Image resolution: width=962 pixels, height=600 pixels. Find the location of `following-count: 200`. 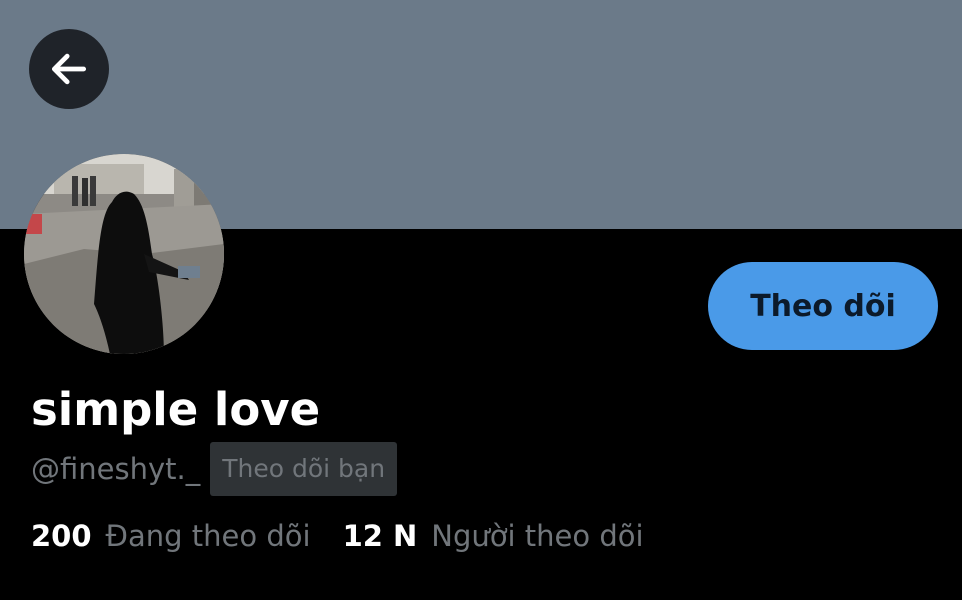

following-count: 200 is located at coordinates (61, 536).